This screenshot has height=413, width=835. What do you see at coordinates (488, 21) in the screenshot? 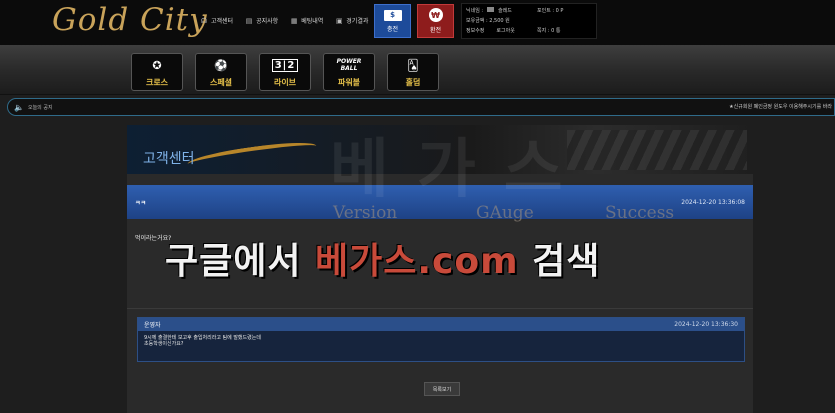
I see `balance-display: 보유금액 : 2,500 원` at bounding box center [488, 21].